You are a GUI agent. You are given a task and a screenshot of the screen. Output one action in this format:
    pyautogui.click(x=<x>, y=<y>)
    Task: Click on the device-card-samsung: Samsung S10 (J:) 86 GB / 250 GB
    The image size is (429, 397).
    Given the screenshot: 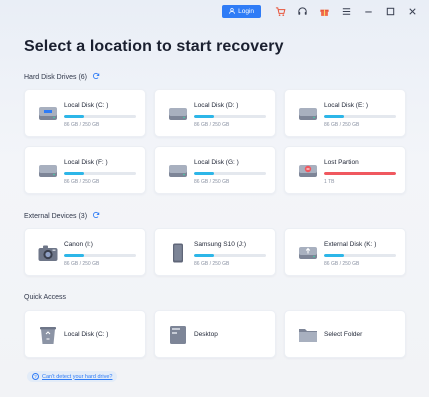 What is the action you would take?
    pyautogui.click(x=215, y=252)
    